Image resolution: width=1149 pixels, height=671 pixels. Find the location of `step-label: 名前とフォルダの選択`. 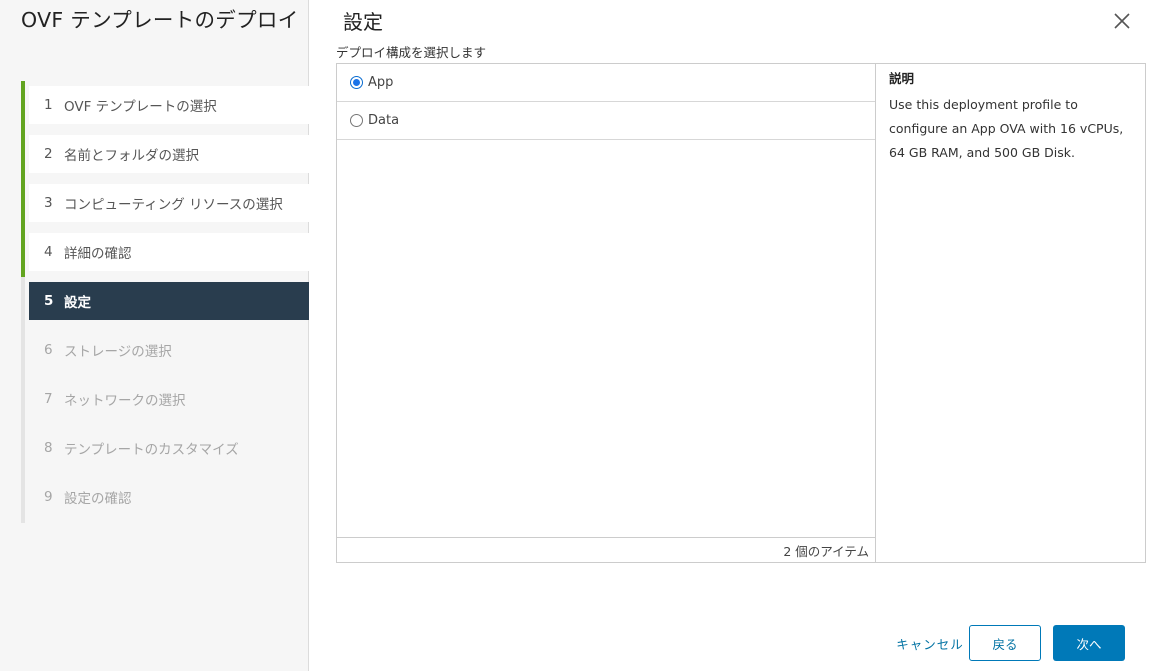

step-label: 名前とフォルダの選択 is located at coordinates (131, 156).